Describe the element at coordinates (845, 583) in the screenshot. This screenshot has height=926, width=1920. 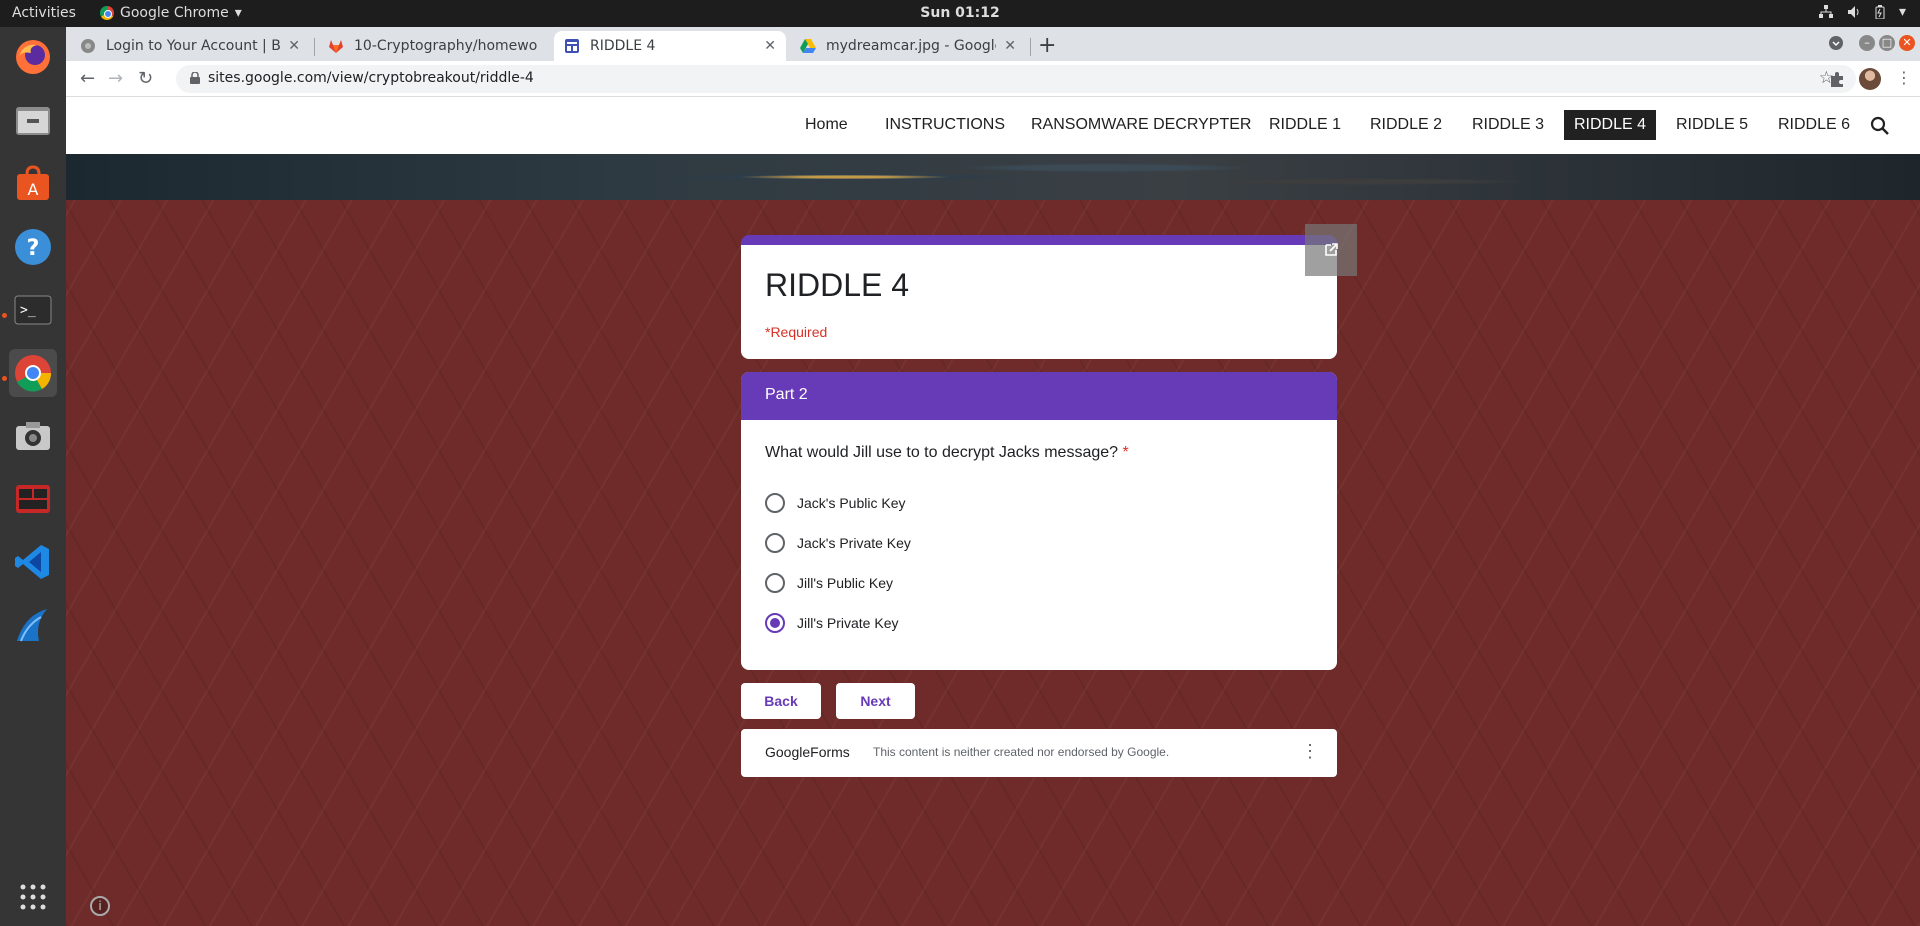
I see `option-label: Jill's Public Key` at that location.